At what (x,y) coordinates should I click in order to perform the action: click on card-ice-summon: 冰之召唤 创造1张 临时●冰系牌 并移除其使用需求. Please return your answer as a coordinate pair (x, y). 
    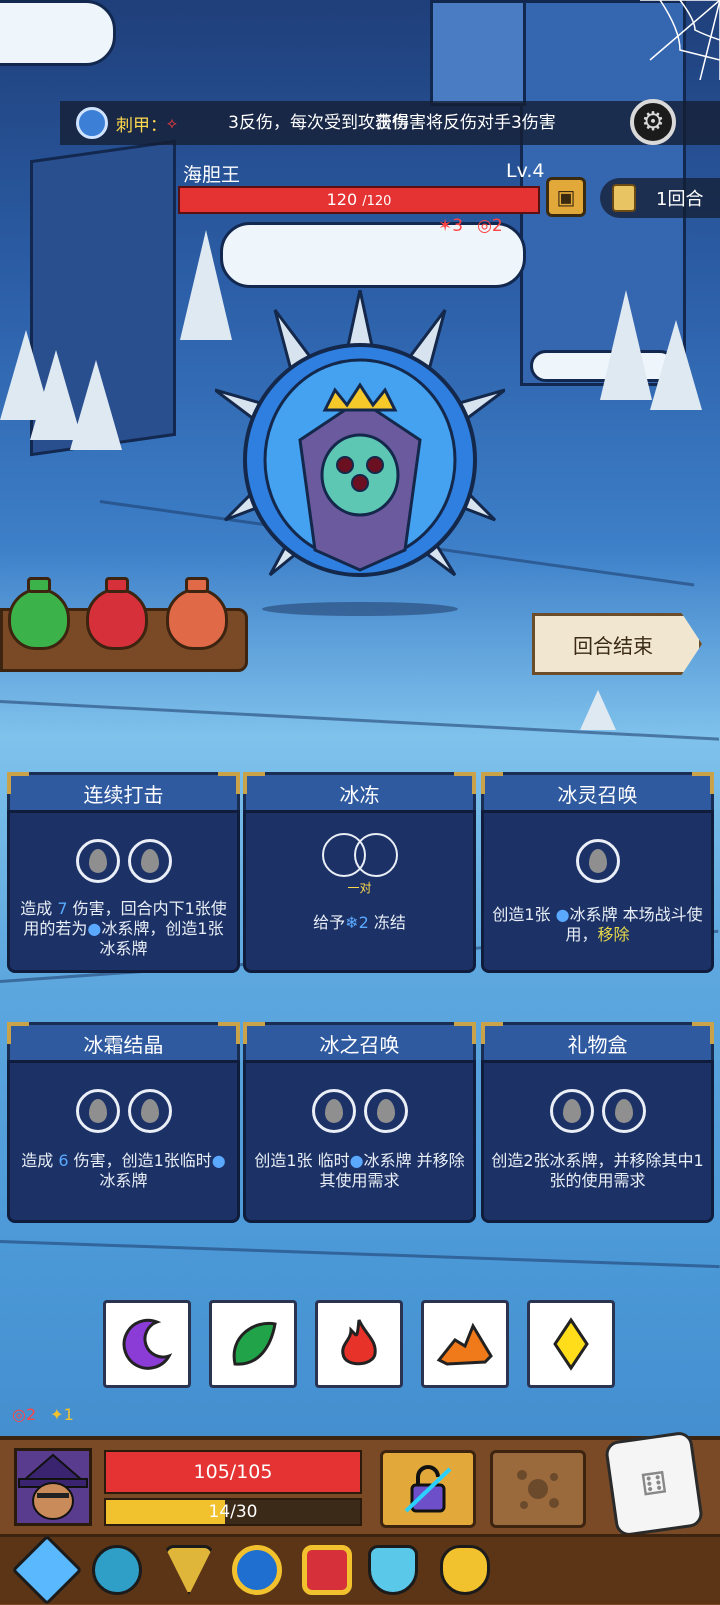
    Looking at the image, I should click on (359, 1122).